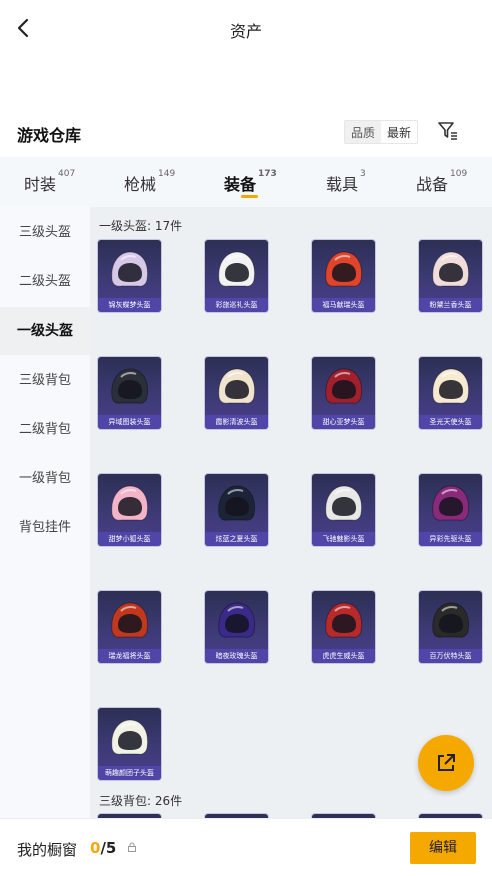 This screenshot has height=876, width=492. Describe the element at coordinates (249, 196) in the screenshot. I see `active-tab-indicator` at that location.